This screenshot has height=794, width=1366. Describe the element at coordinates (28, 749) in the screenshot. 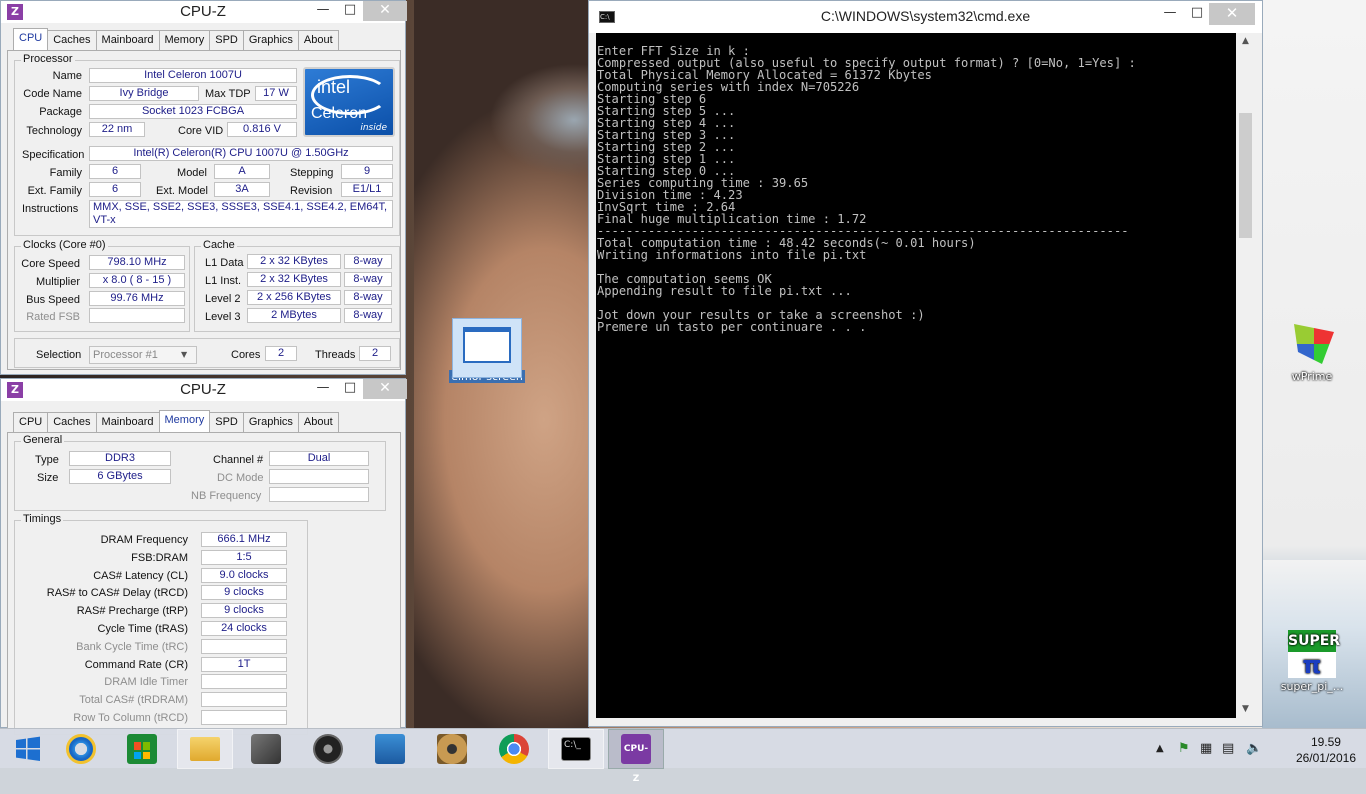

I see `start-button` at that location.